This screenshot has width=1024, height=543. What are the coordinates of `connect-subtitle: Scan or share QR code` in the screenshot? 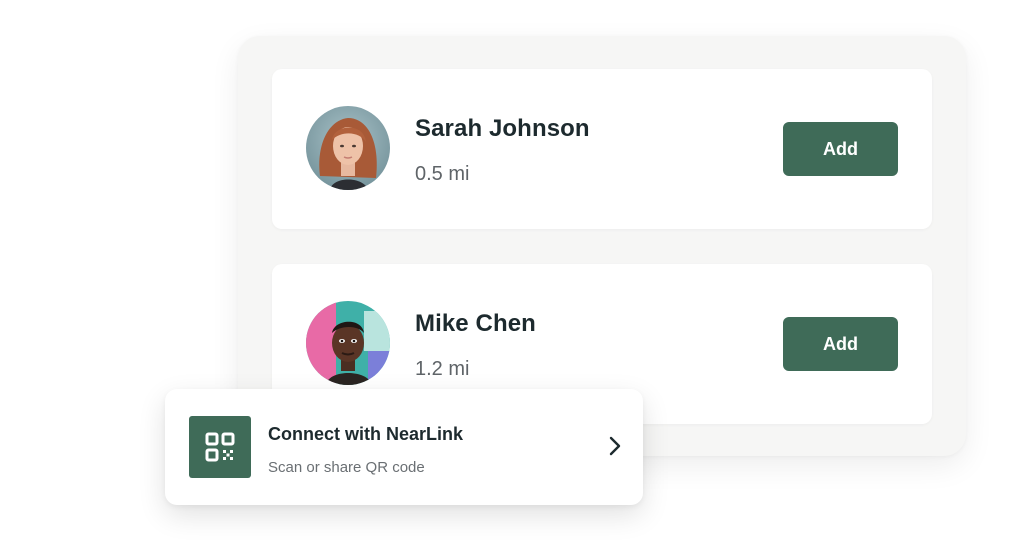 It's located at (346, 467).